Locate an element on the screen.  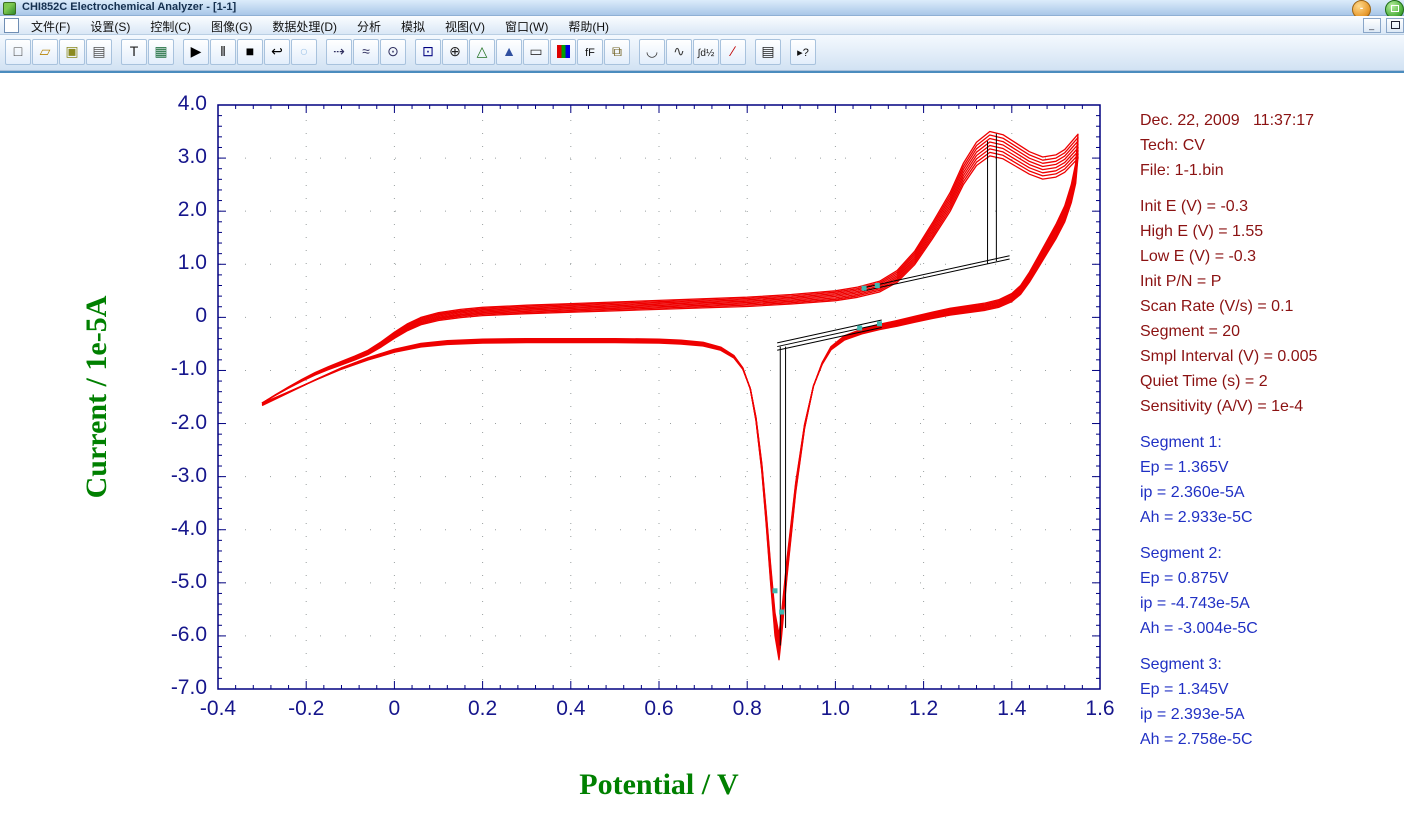
x-tick-label: 0.2 is located at coordinates (482, 708).